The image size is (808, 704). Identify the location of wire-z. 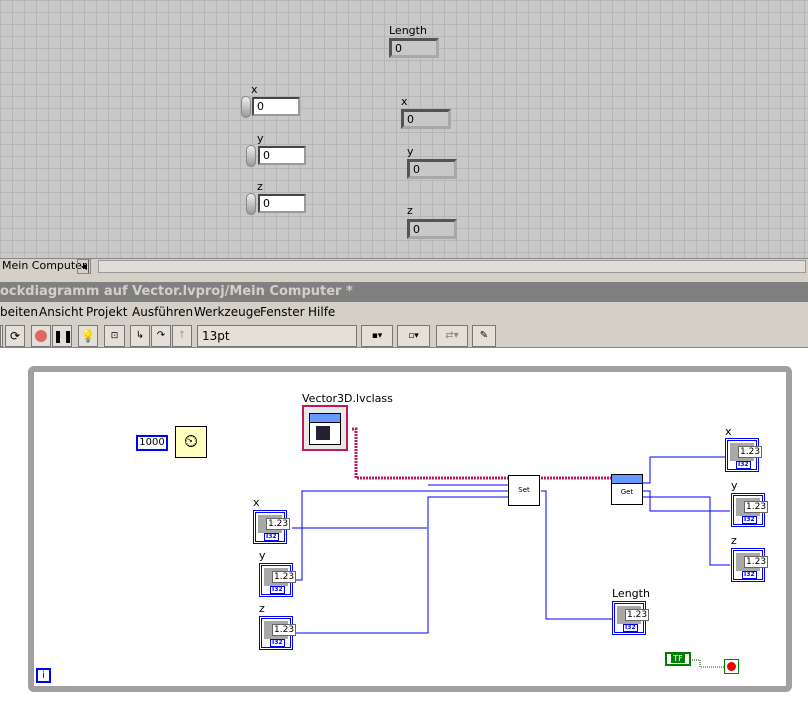
(401, 565).